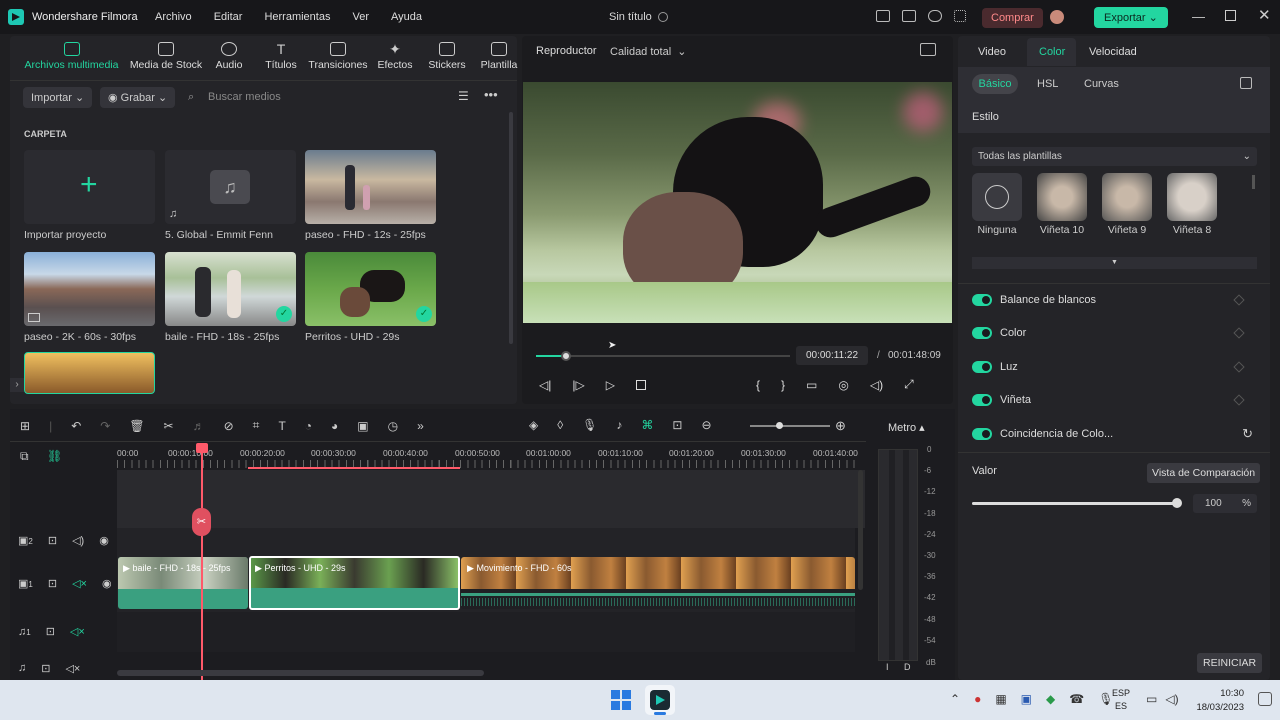 The height and width of the screenshot is (720, 1280). Describe the element at coordinates (89, 289) in the screenshot. I see `media-item-paseo-2k` at that location.